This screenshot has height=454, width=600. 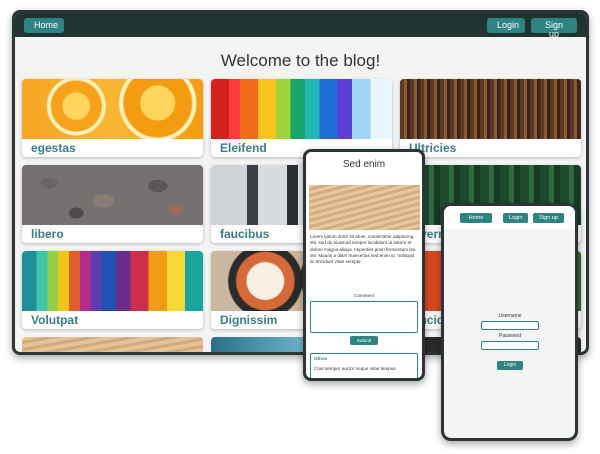 I want to click on post-card: Ultricies, so click(x=490, y=118).